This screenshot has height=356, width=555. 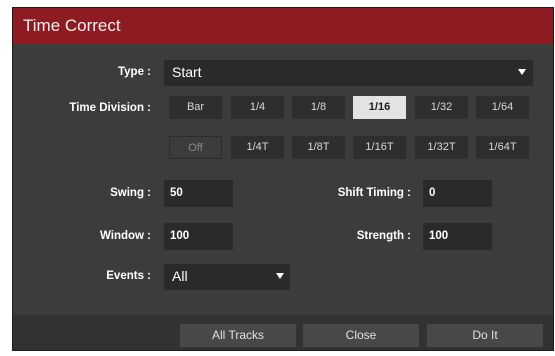 I want to click on division-1-64t-button: 1/64T, so click(x=502, y=147).